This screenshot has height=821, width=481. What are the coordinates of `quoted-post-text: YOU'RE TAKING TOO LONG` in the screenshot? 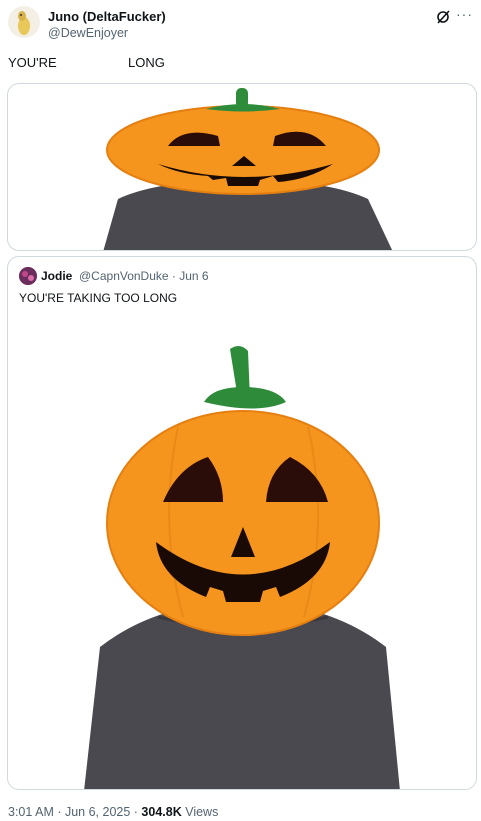 It's located at (98, 298).